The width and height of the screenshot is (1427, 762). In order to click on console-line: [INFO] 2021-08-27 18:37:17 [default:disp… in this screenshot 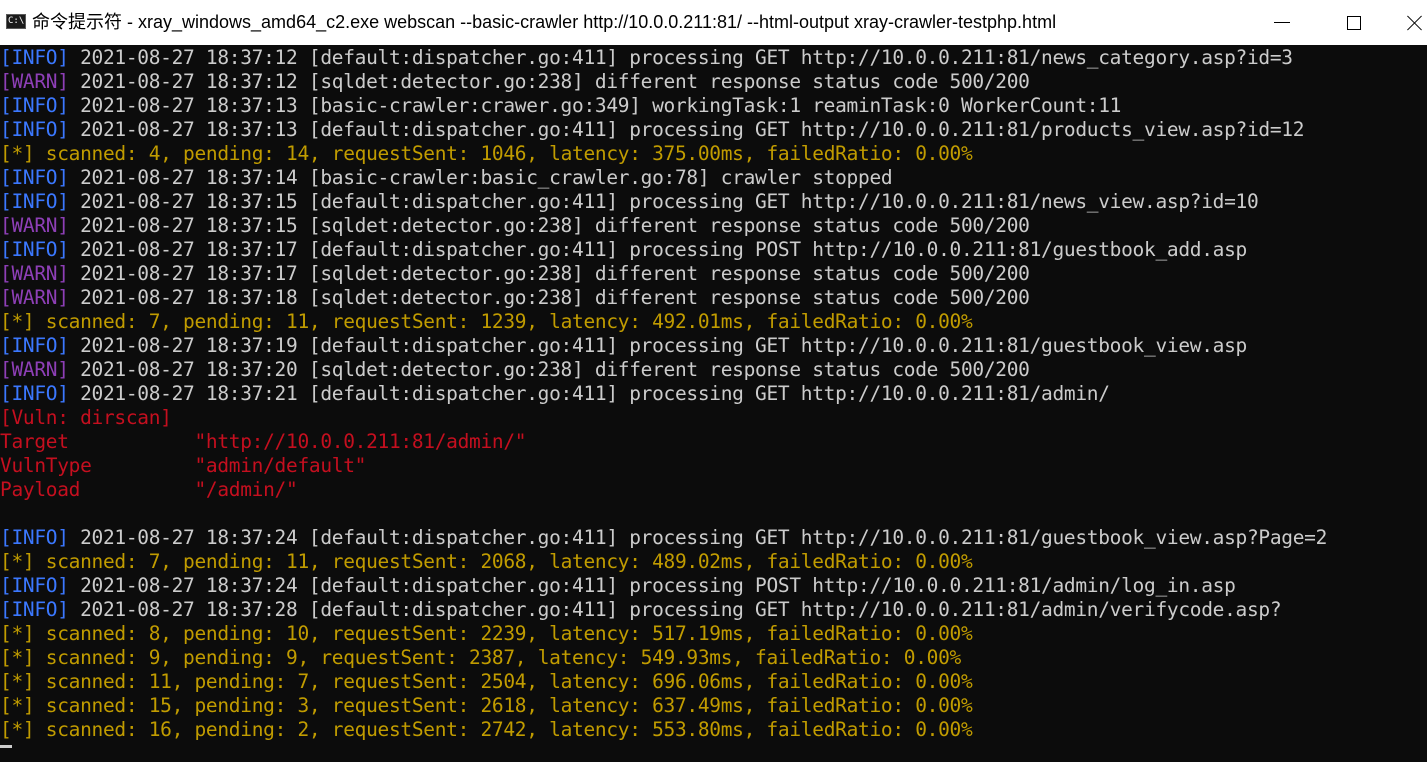, I will do `click(623, 250)`.